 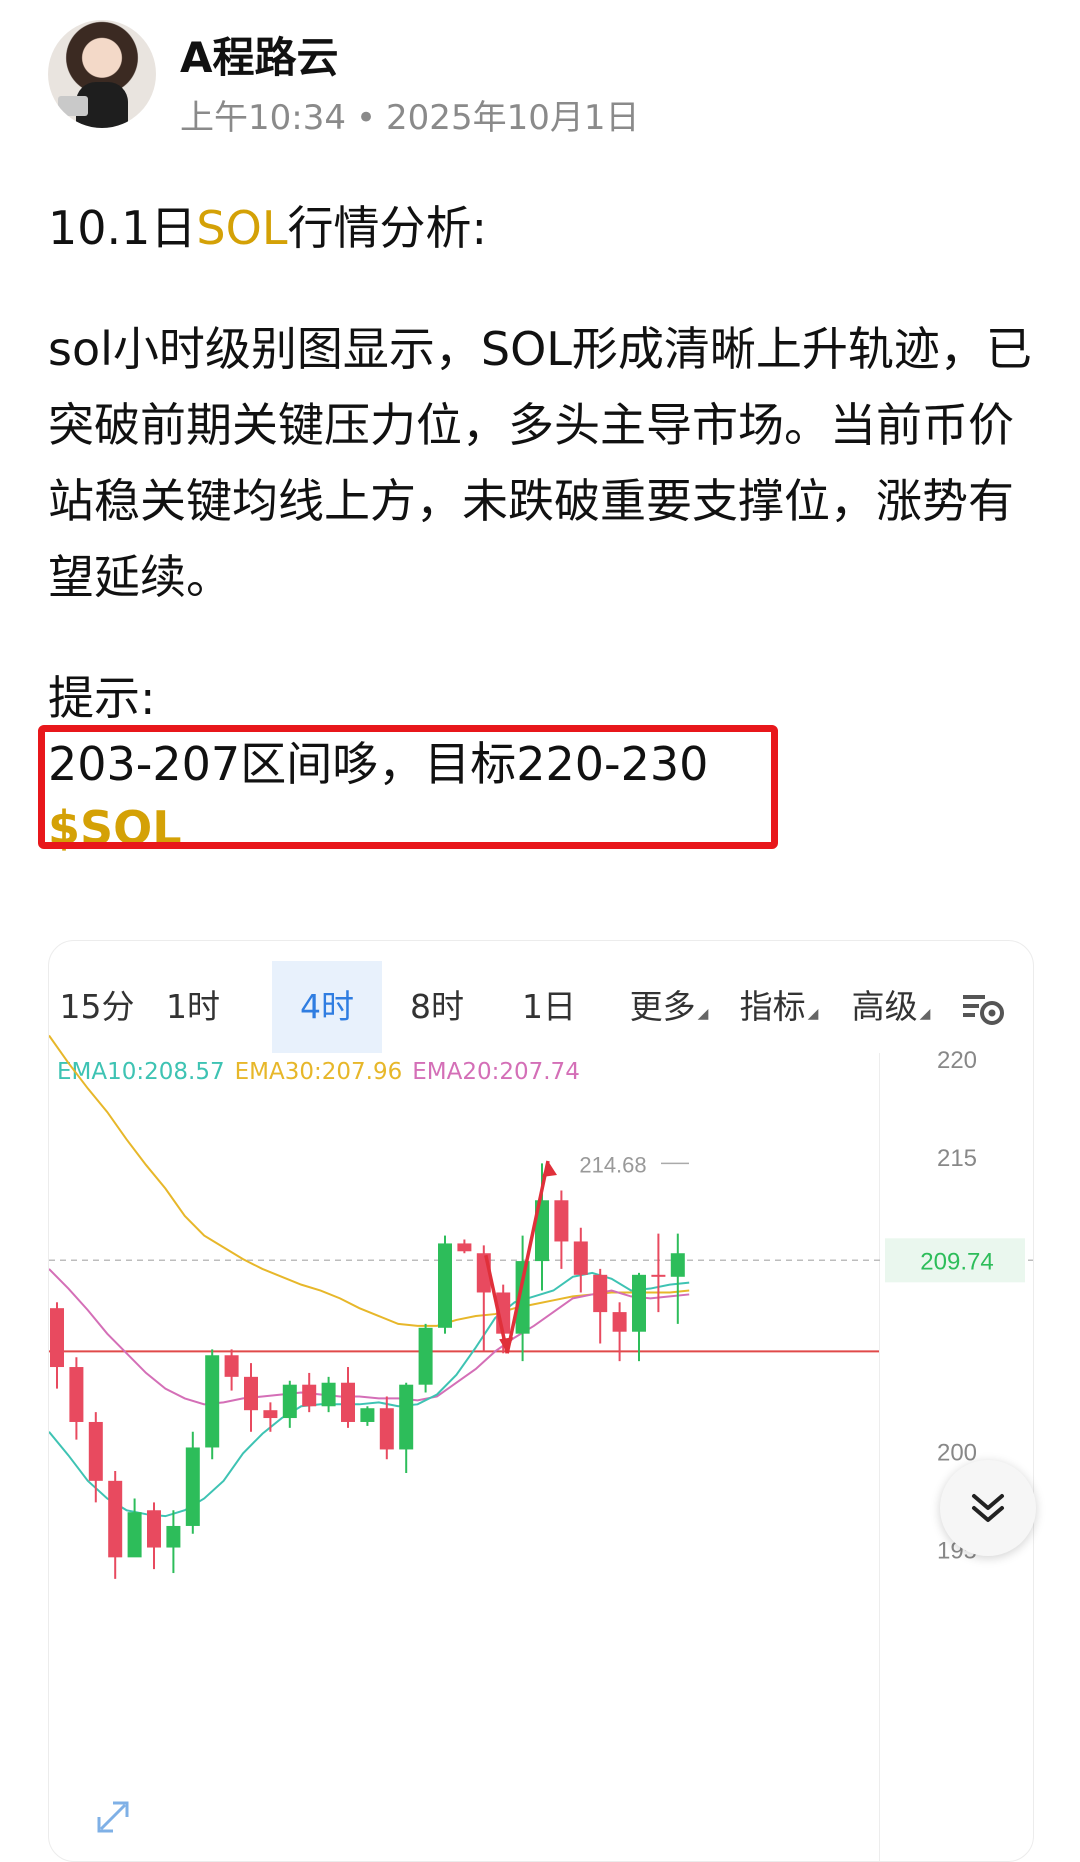 I want to click on scroll-down-button, so click(x=988, y=1508).